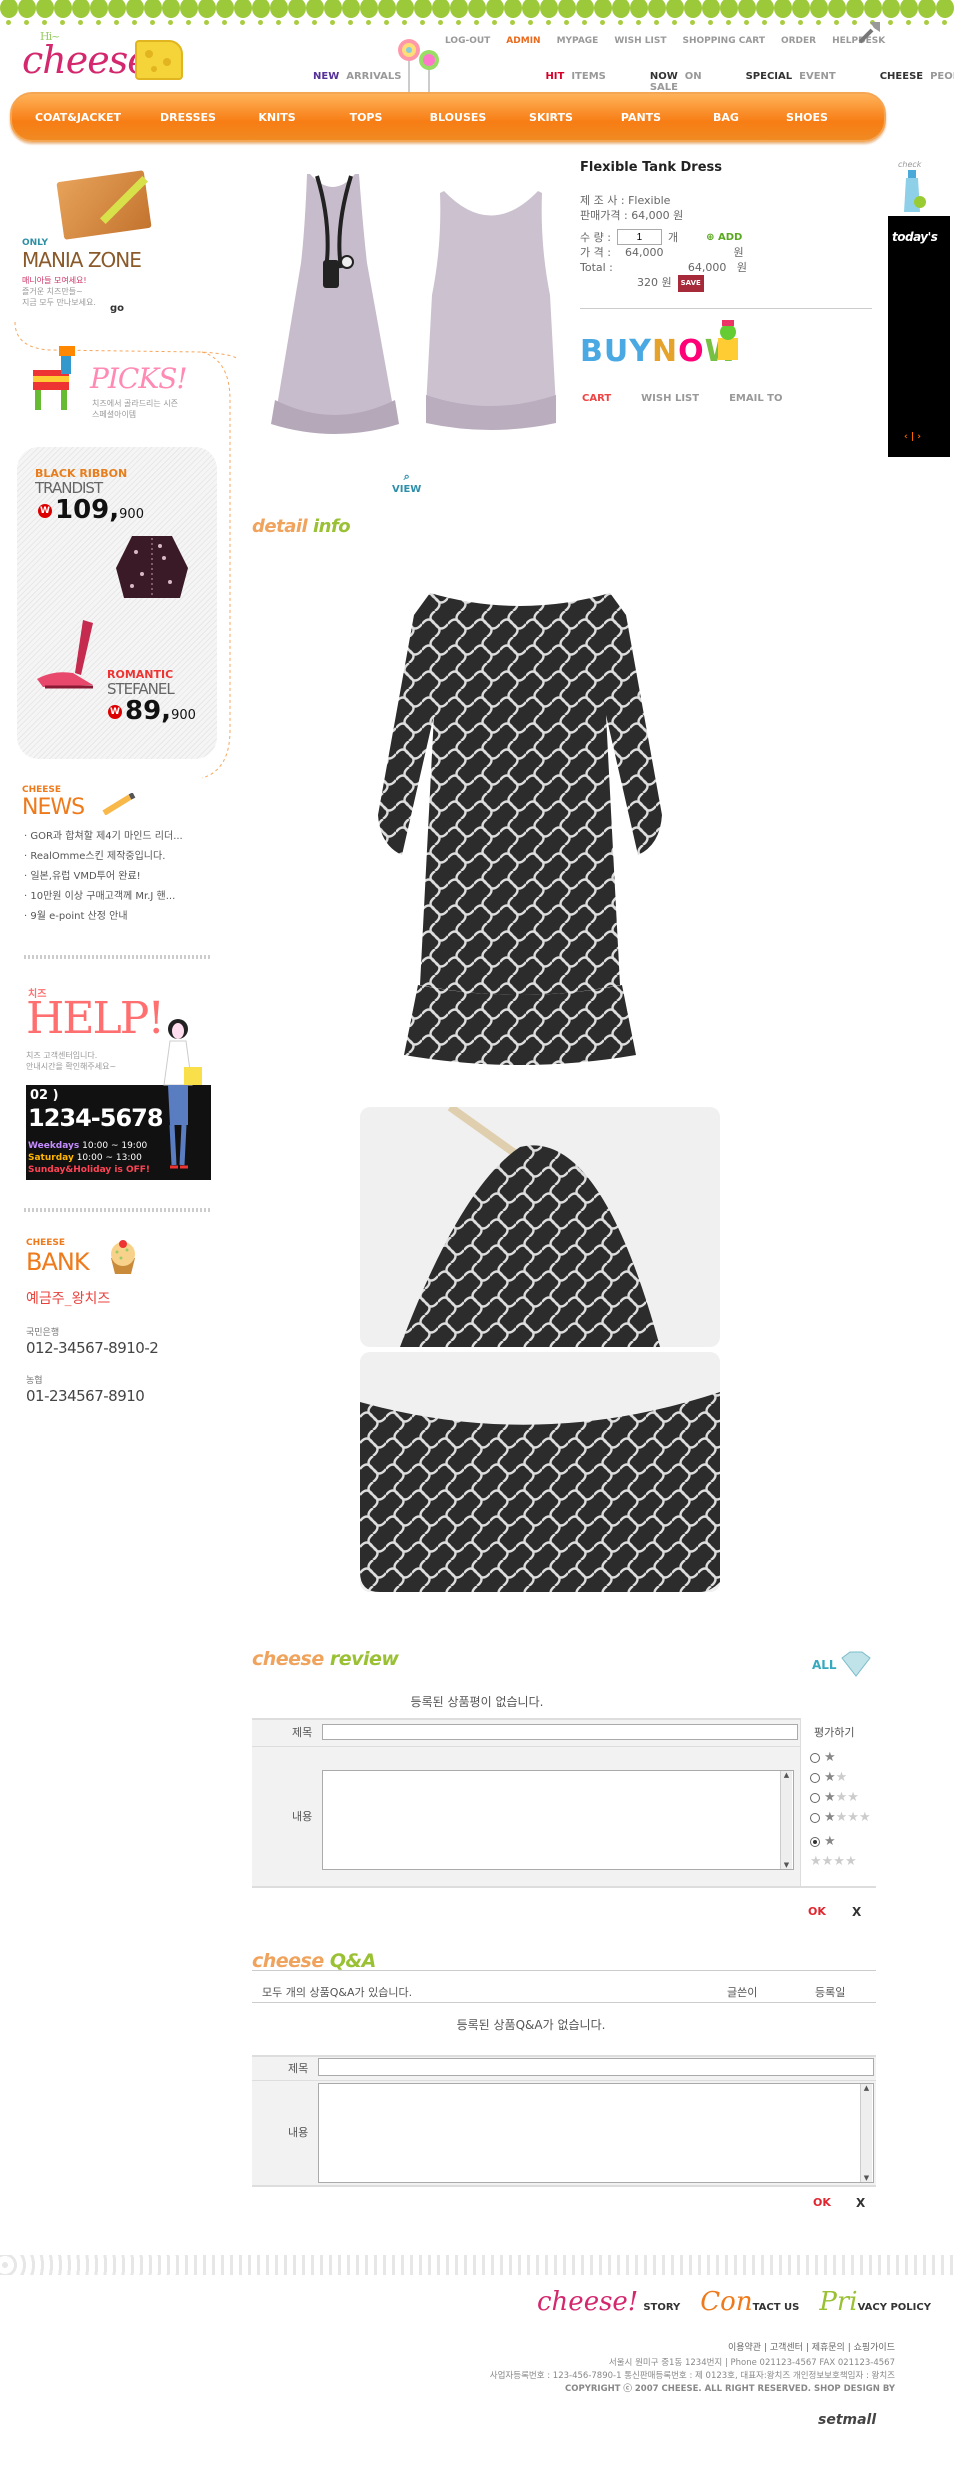 This screenshot has height=2485, width=954. What do you see at coordinates (847, 2420) in the screenshot?
I see `designer-logo: setmall` at bounding box center [847, 2420].